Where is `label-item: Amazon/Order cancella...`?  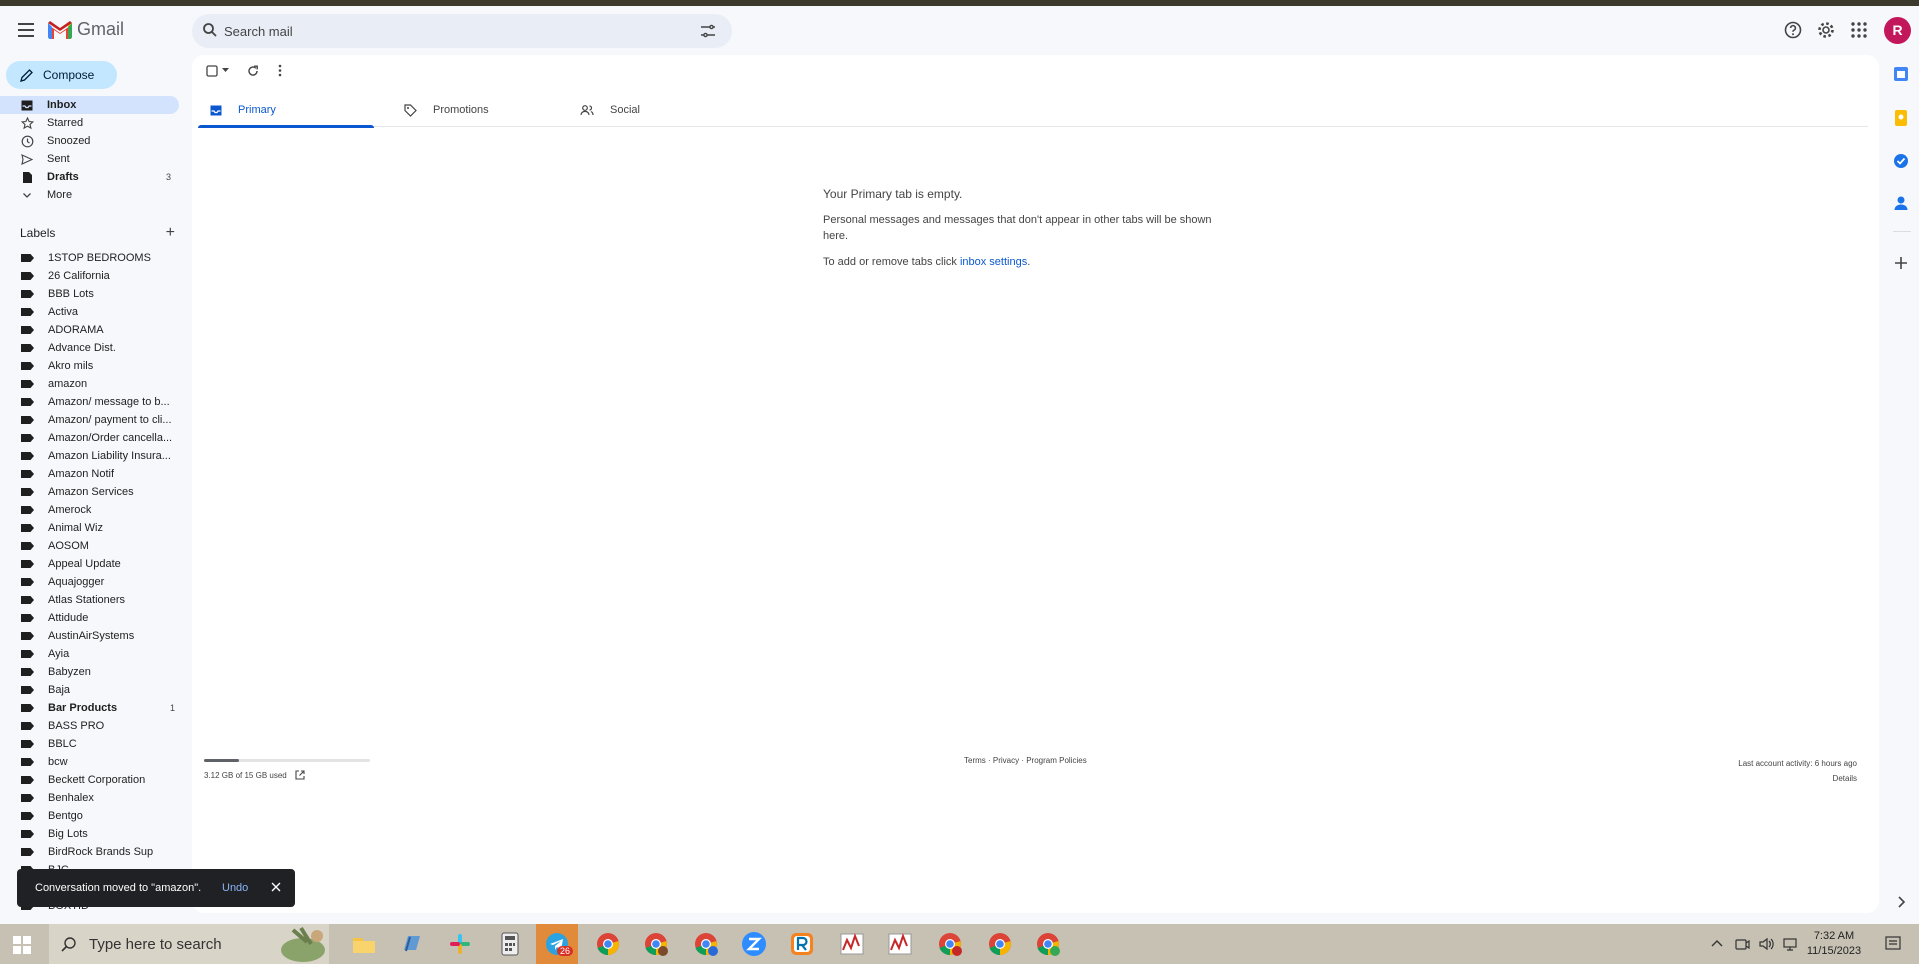
label-item: Amazon/Order cancella... is located at coordinates (90, 438).